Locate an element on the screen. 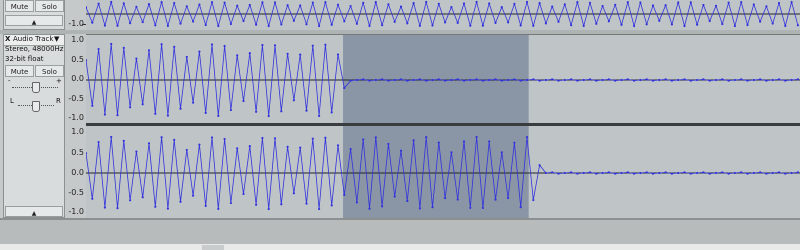 The image size is (800, 250). previous-track-controls: Mute Solo ▲ is located at coordinates (34, 15).